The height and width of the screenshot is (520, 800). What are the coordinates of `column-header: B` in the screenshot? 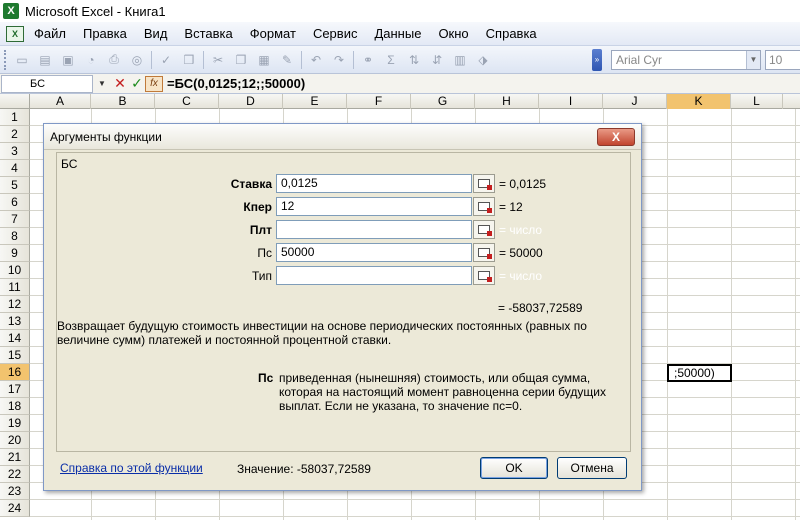 It's located at (123, 101).